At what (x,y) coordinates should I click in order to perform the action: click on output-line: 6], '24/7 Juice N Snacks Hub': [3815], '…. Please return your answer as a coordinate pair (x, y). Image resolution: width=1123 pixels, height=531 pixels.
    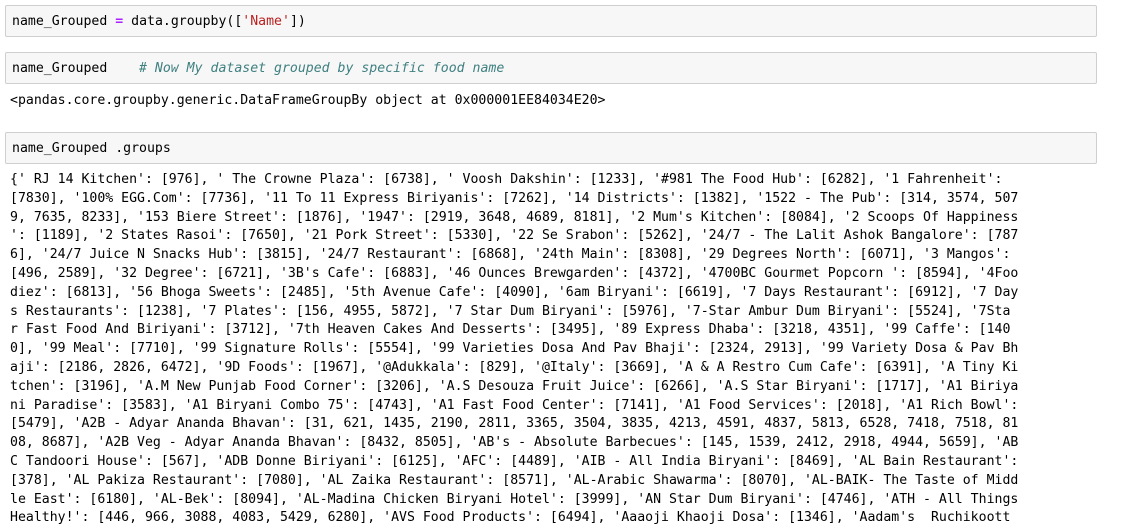
    Looking at the image, I should click on (510, 255).